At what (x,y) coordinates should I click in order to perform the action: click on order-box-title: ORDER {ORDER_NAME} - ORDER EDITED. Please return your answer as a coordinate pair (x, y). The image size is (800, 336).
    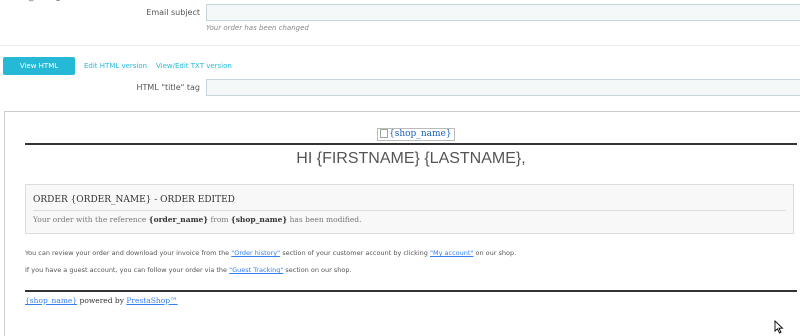
    Looking at the image, I should click on (134, 200).